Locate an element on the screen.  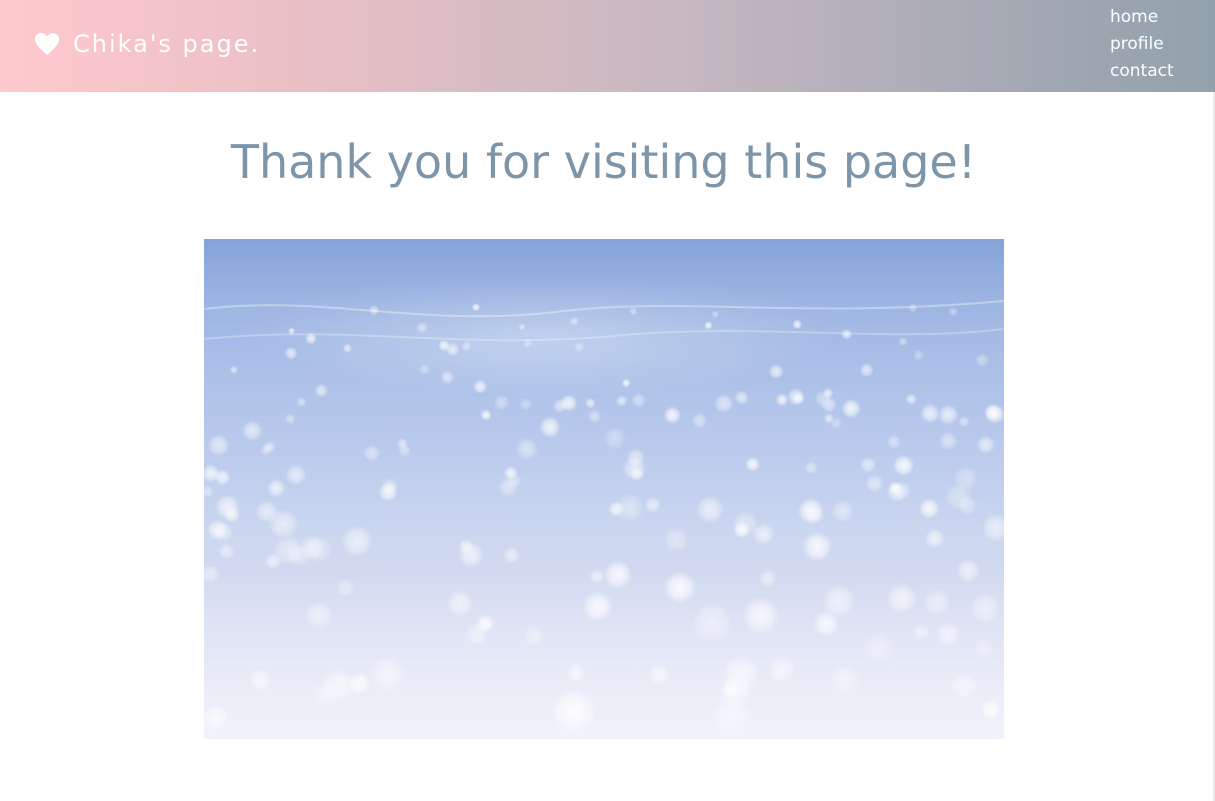
heart-icon is located at coordinates (47, 44).